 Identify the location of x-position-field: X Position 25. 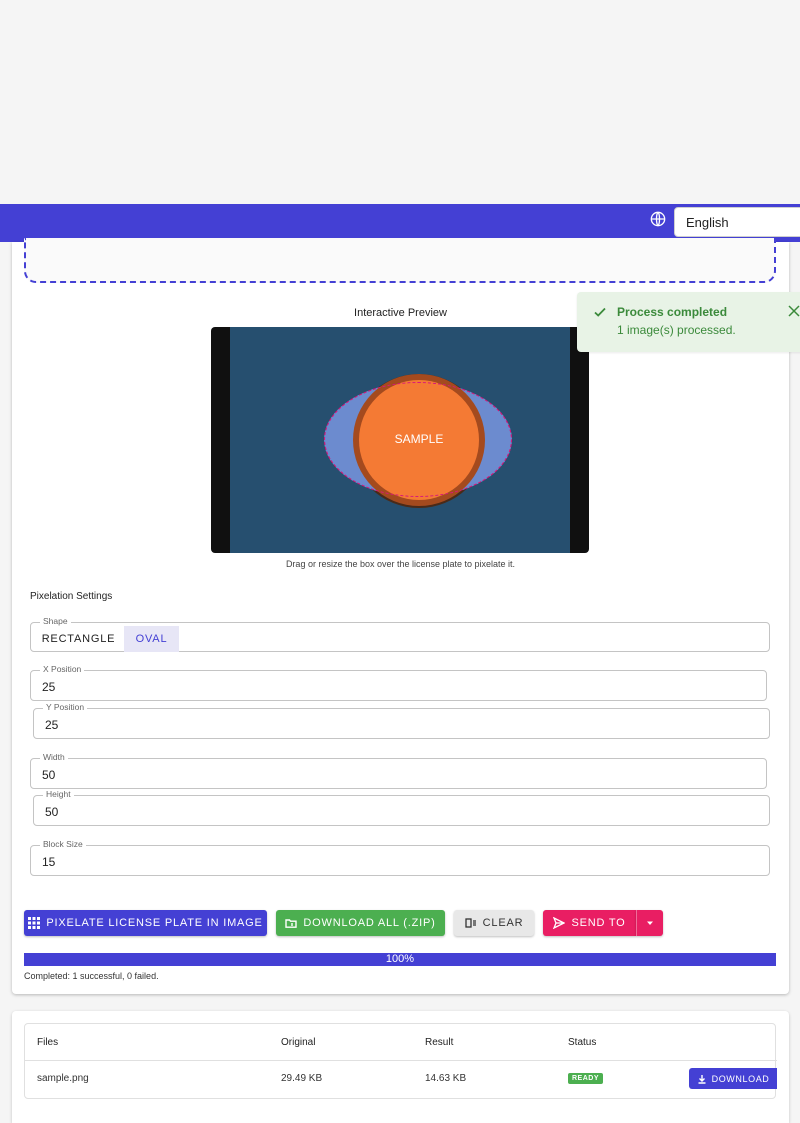
(398, 682).